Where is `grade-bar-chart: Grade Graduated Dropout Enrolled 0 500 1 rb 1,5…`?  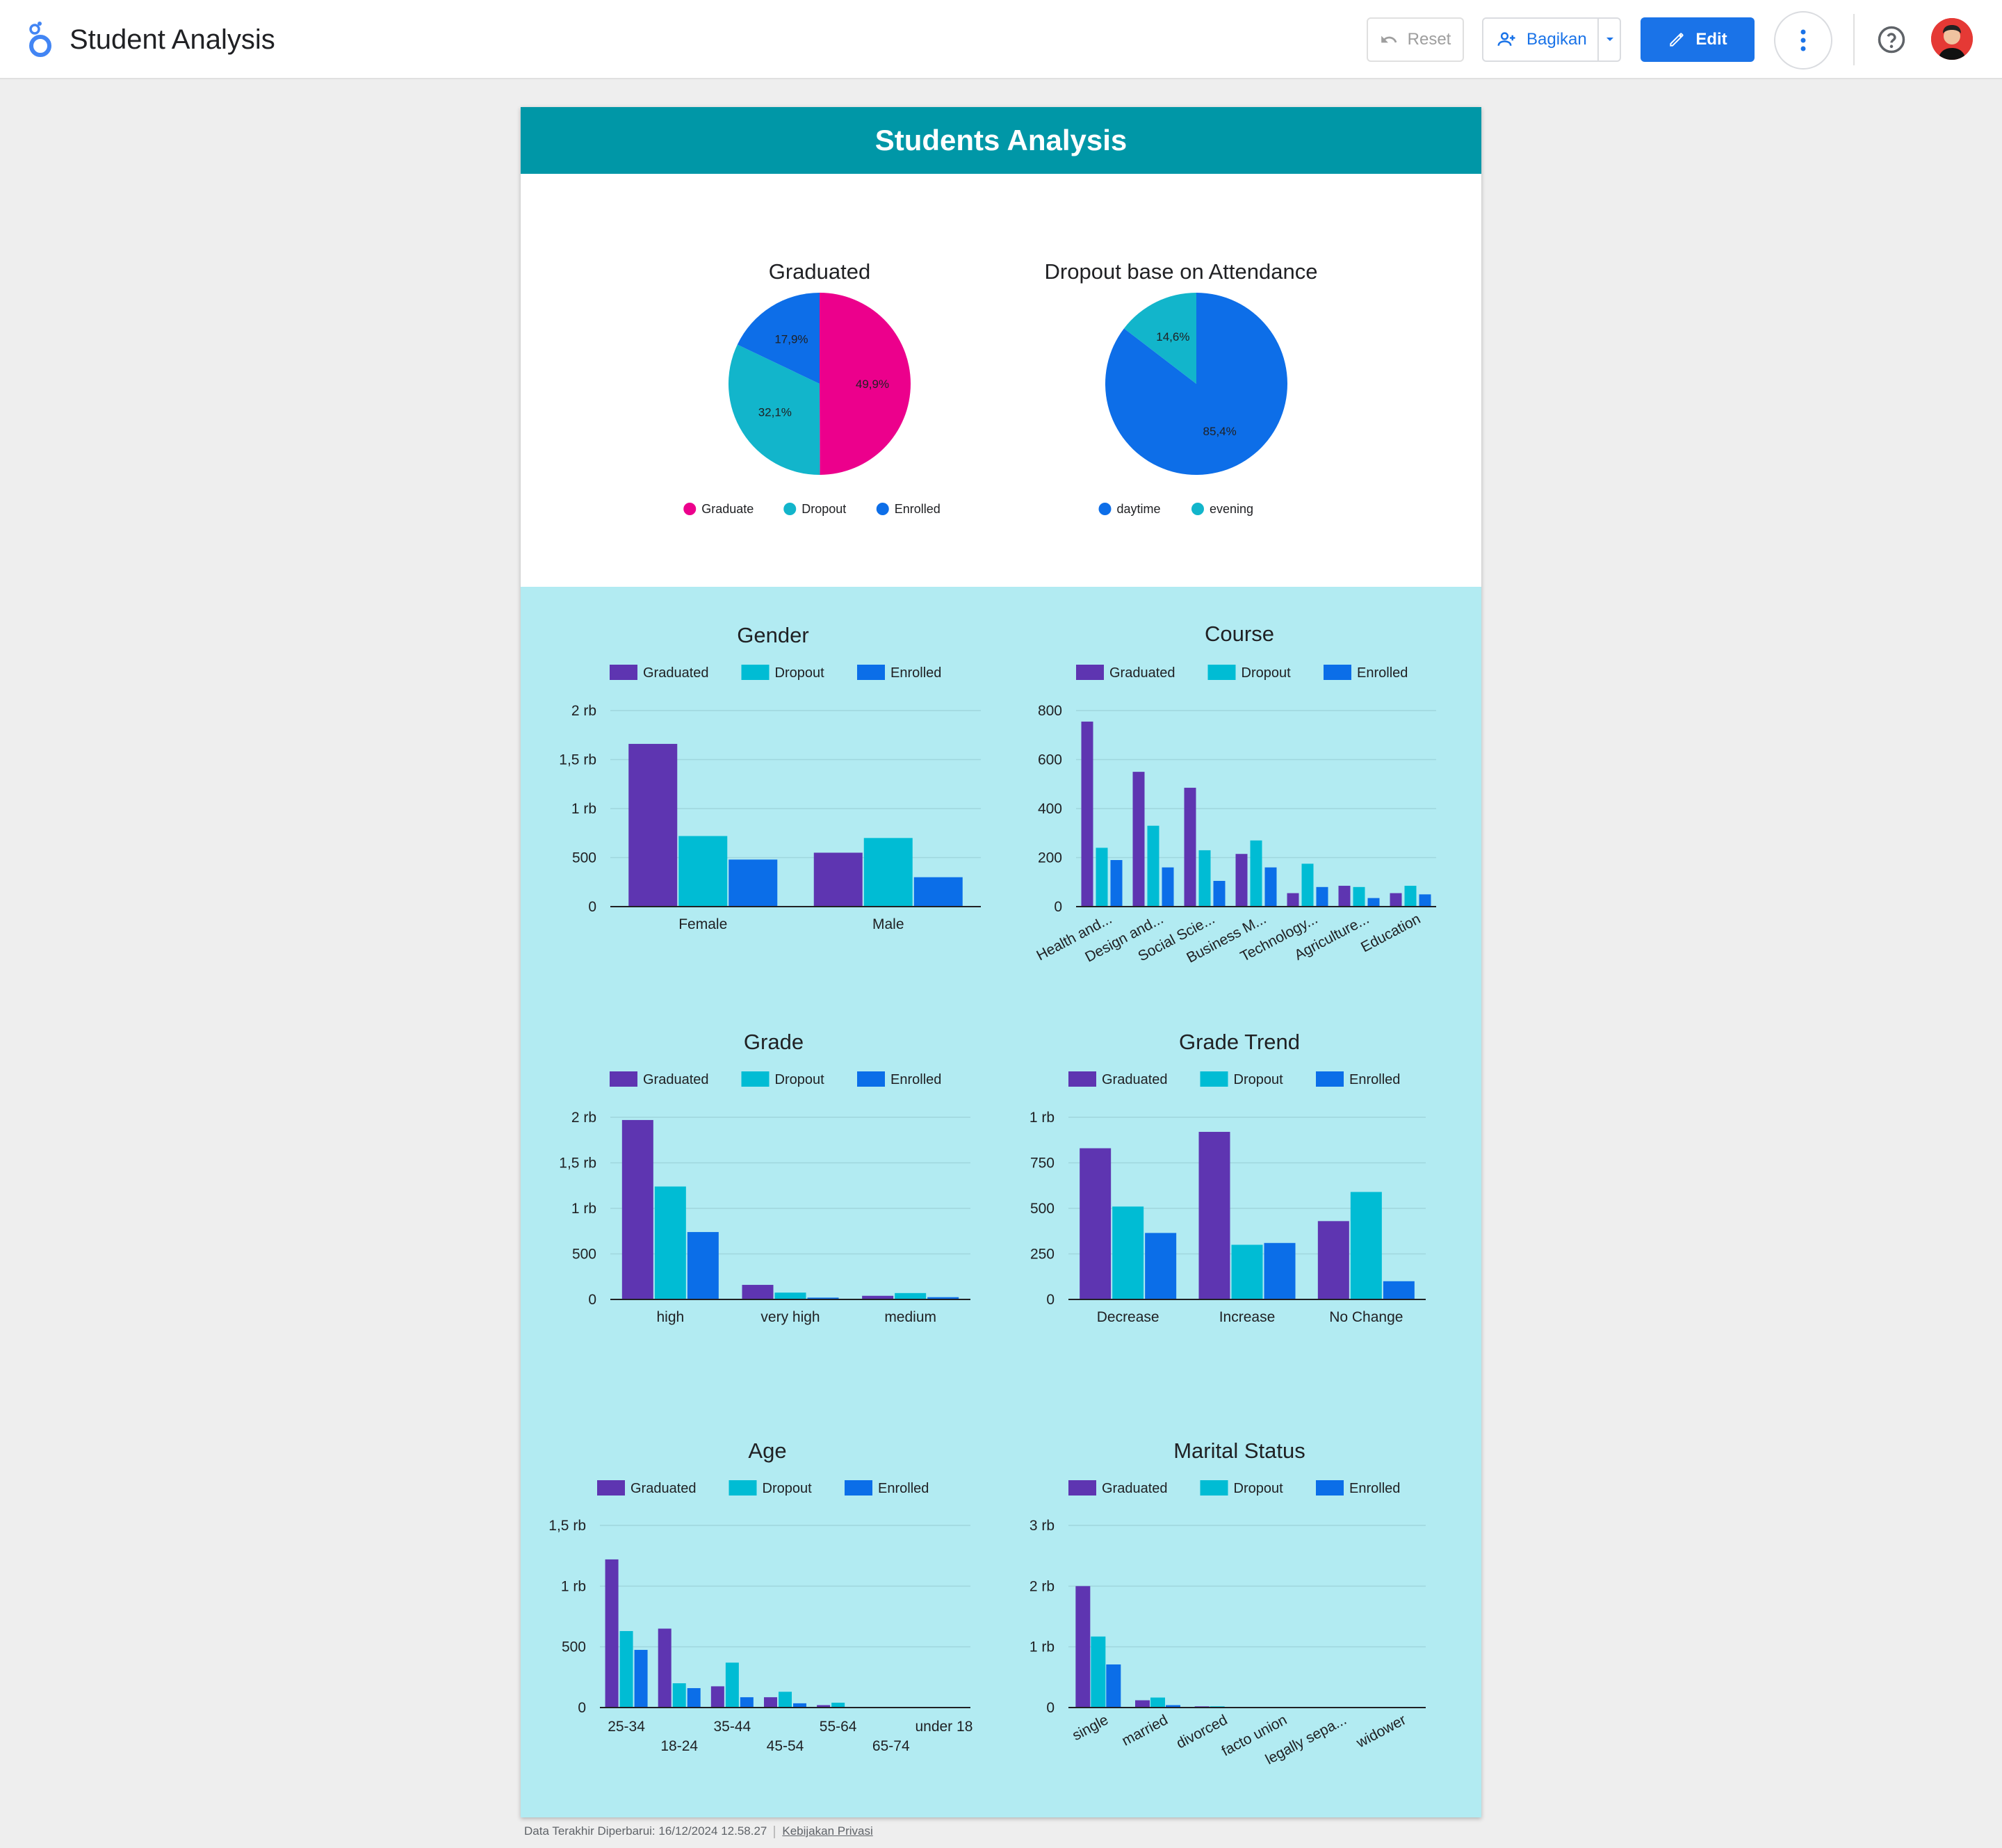
grade-bar-chart: Grade Graduated Dropout Enrolled 0 500 1 rb 1,5… is located at coordinates (771, 1236).